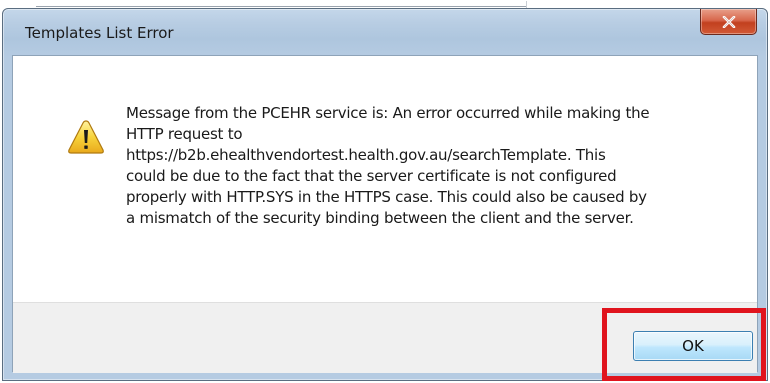  I want to click on warning-icon, so click(86, 137).